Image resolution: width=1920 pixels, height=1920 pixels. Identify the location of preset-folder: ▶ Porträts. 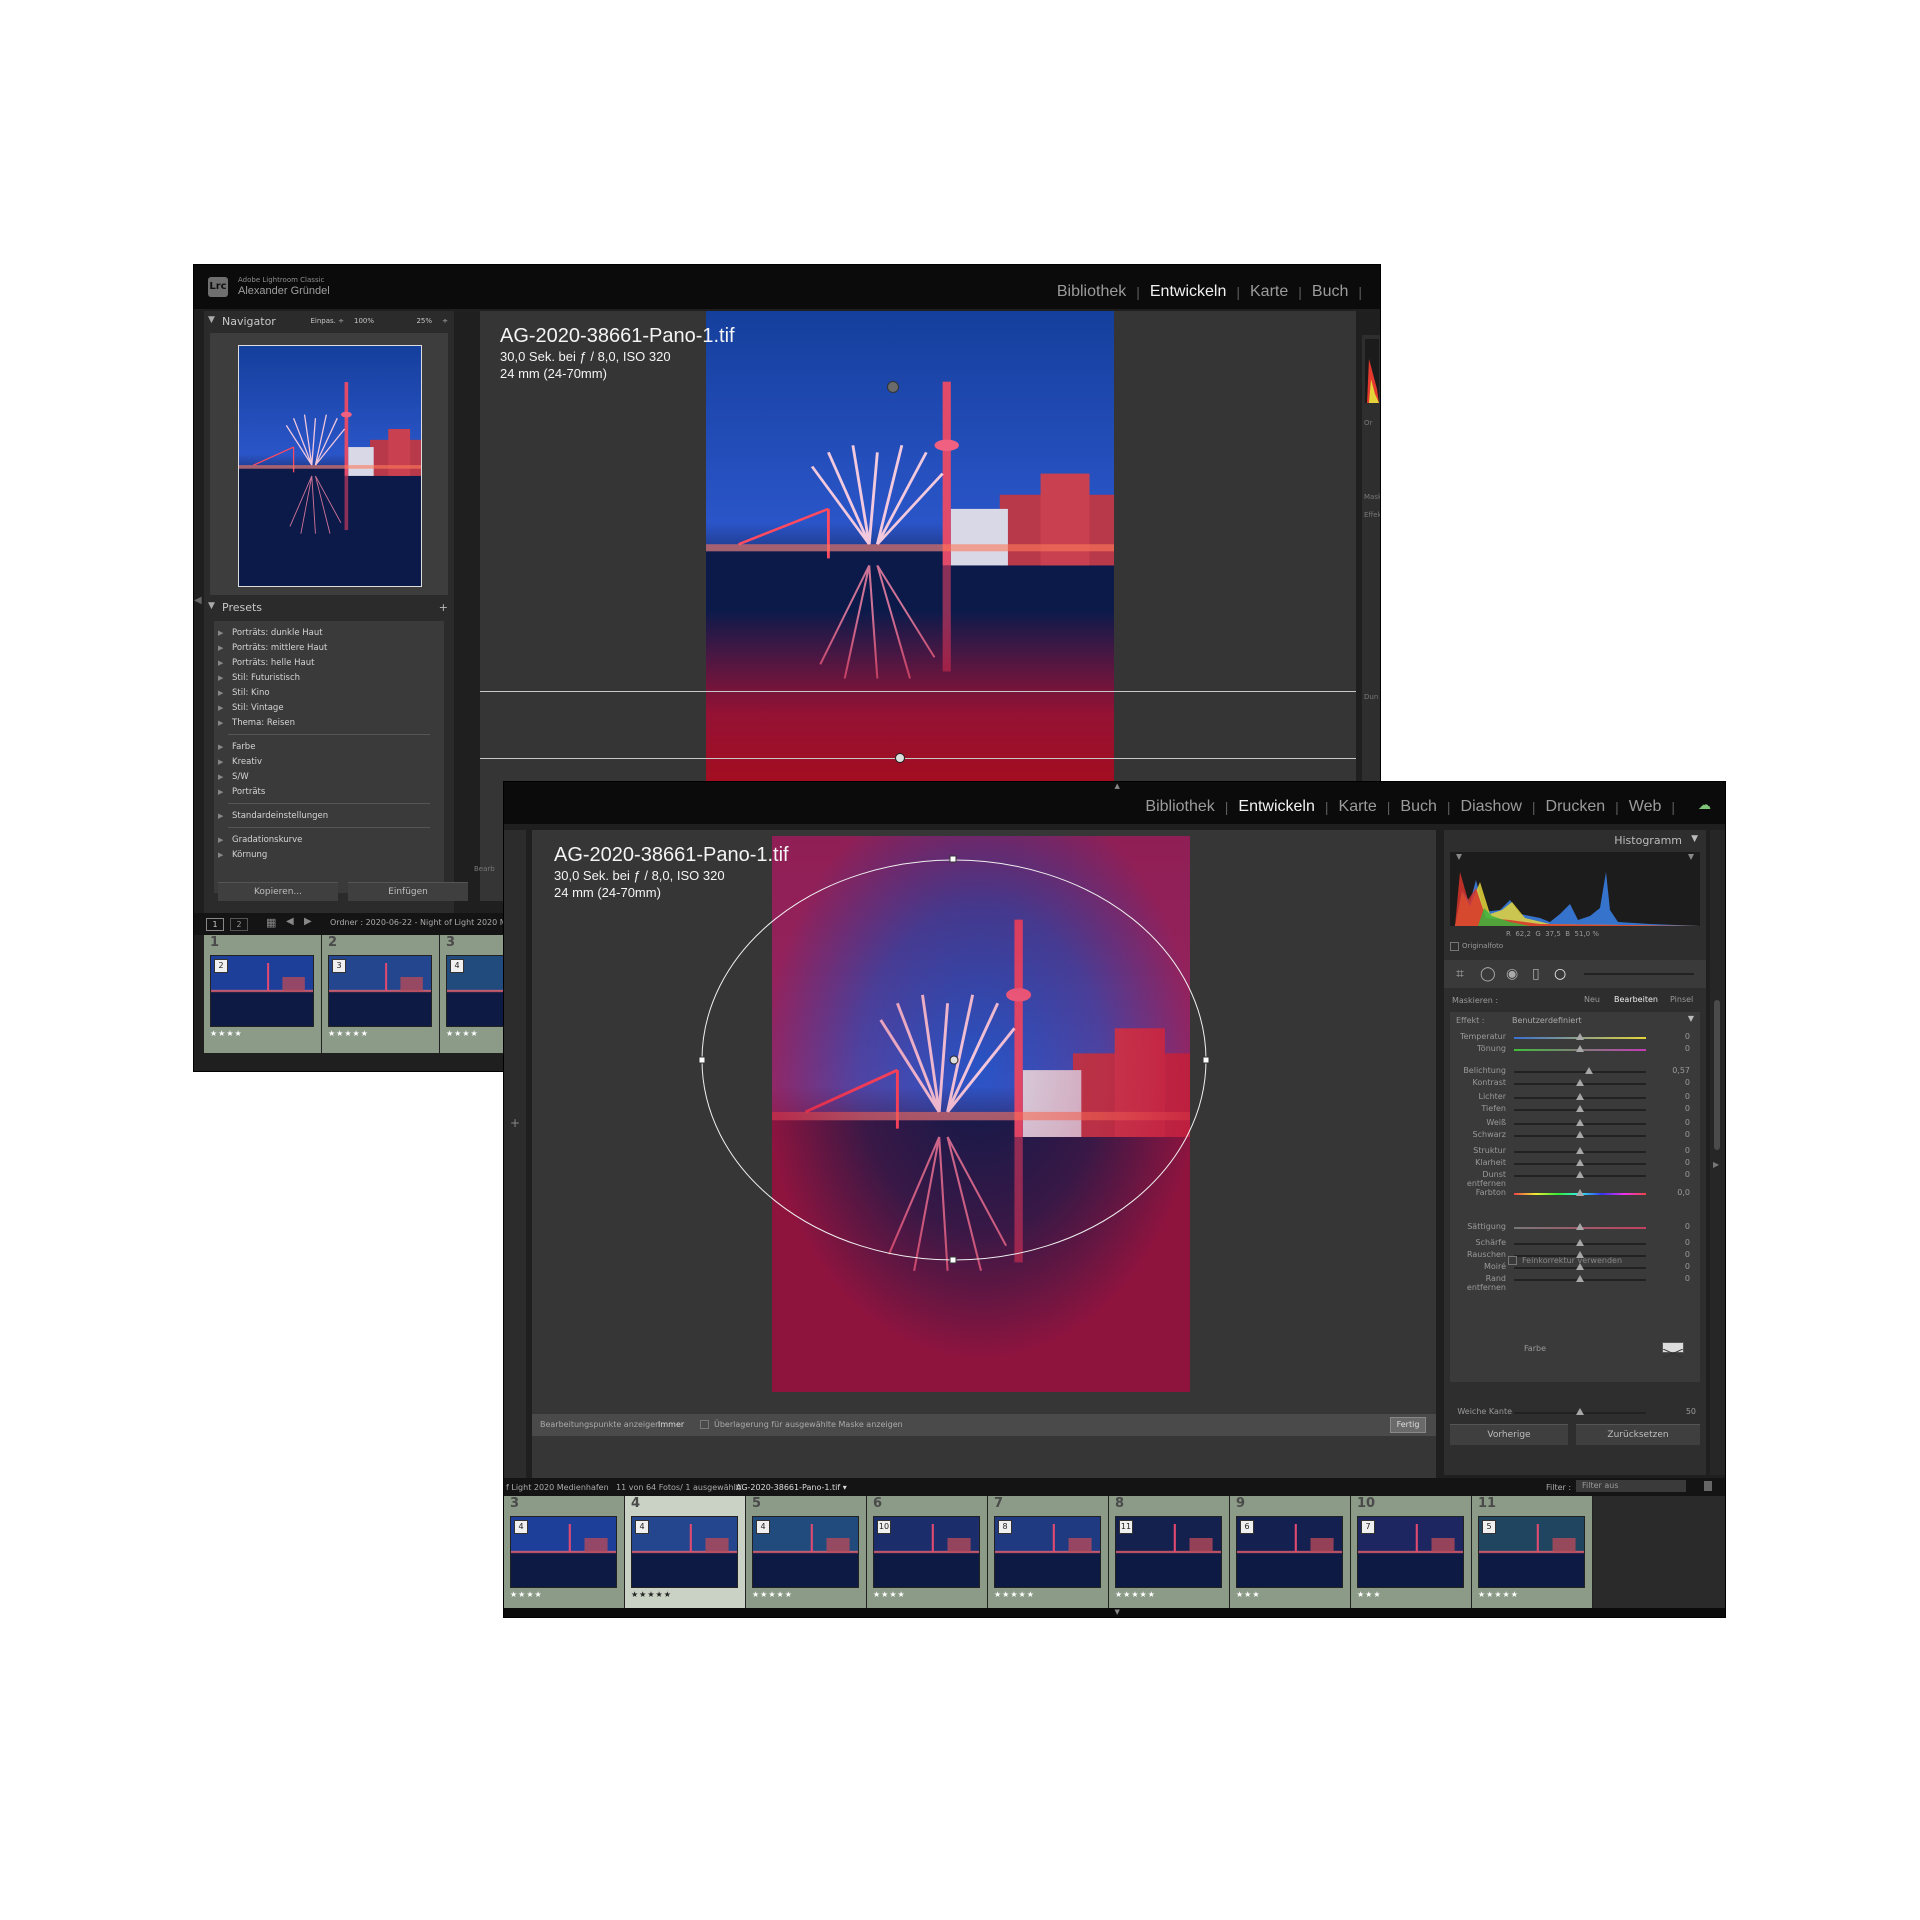
(329, 791).